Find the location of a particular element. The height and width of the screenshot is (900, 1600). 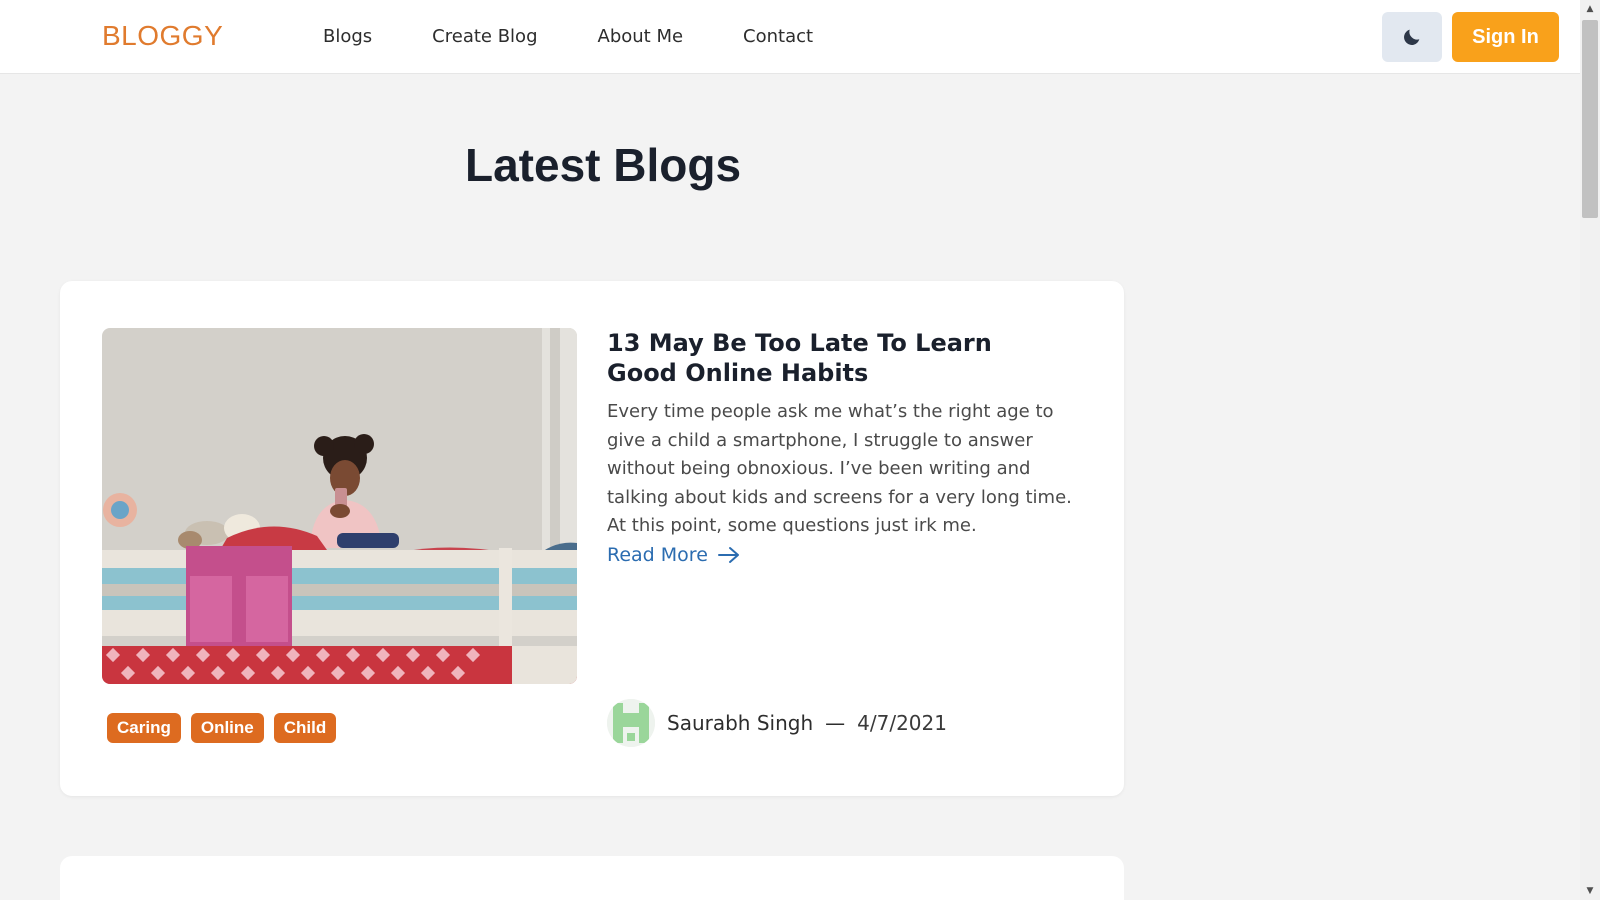

author-avatar is located at coordinates (631, 723).